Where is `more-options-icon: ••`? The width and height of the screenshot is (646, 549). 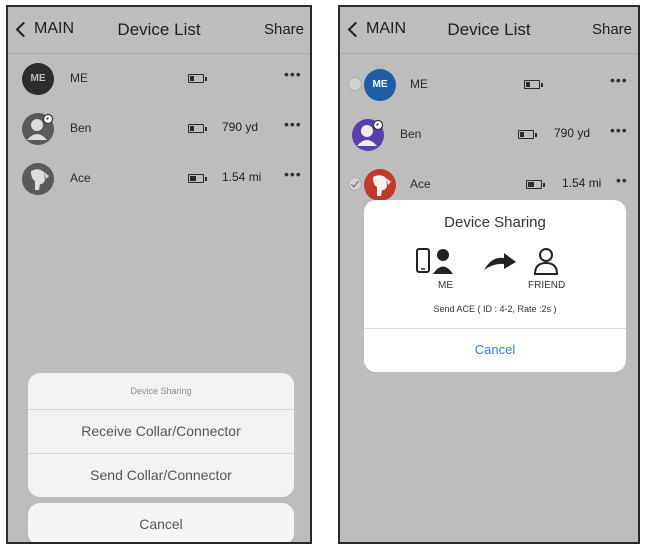 more-options-icon: •• is located at coordinates (622, 180).